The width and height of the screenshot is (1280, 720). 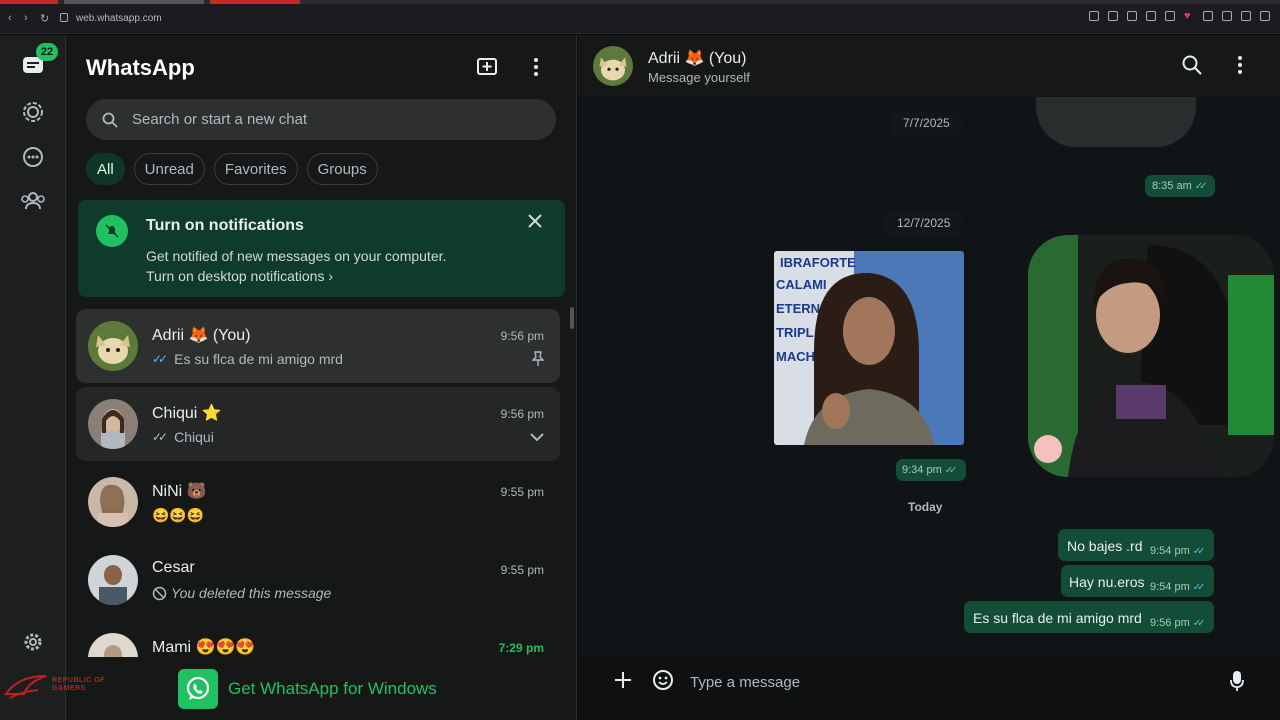 What do you see at coordinates (1265, 16) in the screenshot?
I see `browser-menu-icon` at bounding box center [1265, 16].